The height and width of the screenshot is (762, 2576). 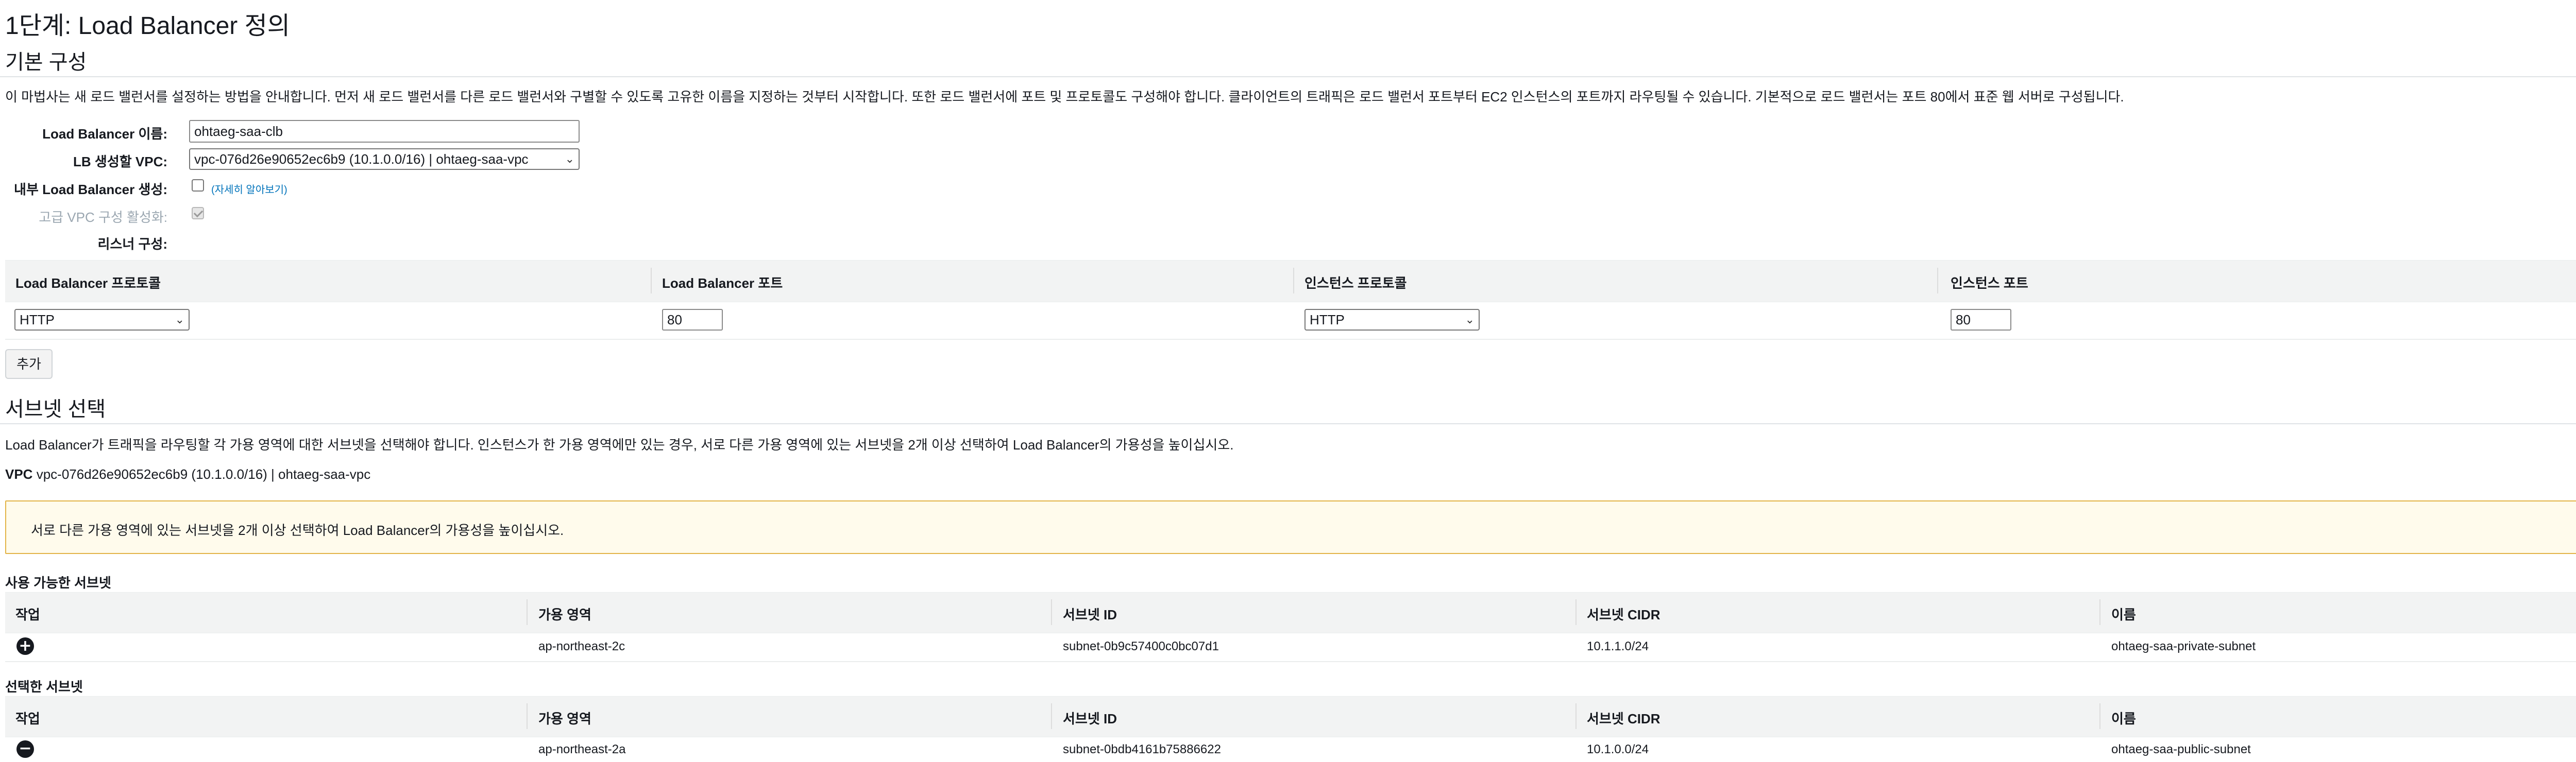 I want to click on subnet-name: ohtaeg-saa-public-subnet, so click(x=2181, y=749).